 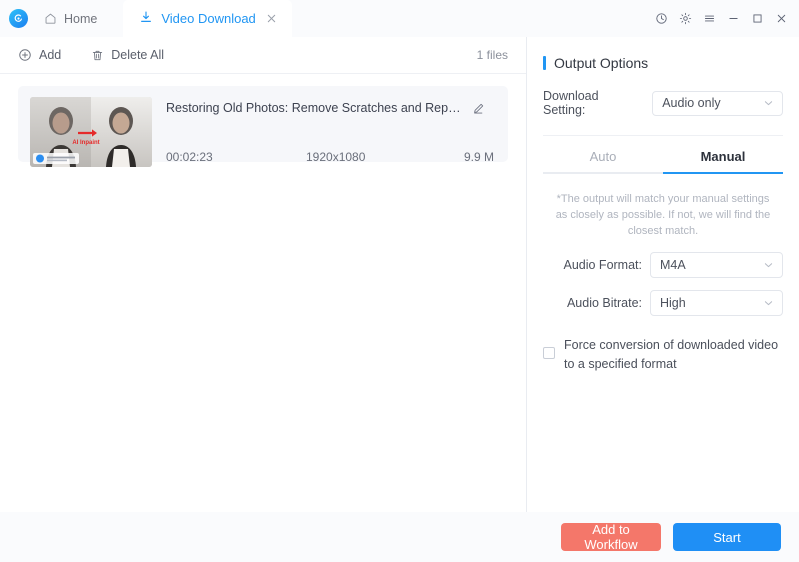 I want to click on audio-format-value: M4A, so click(x=673, y=264).